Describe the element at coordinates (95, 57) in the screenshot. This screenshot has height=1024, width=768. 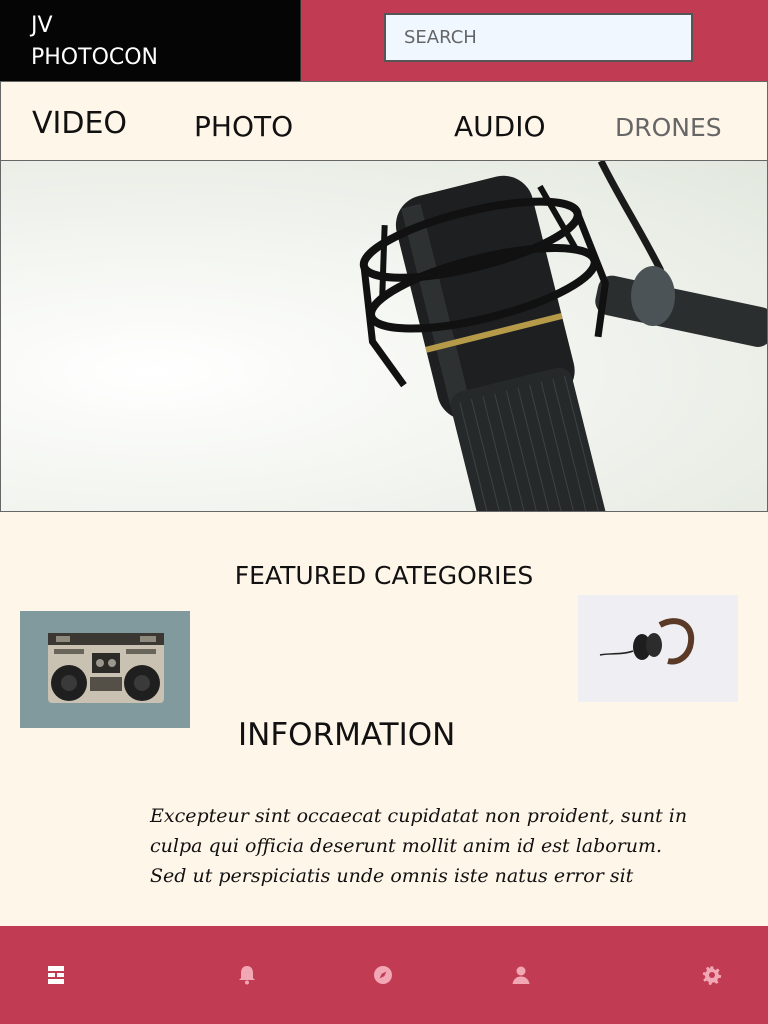
I see `brand-line-2: PHOTOCON` at that location.